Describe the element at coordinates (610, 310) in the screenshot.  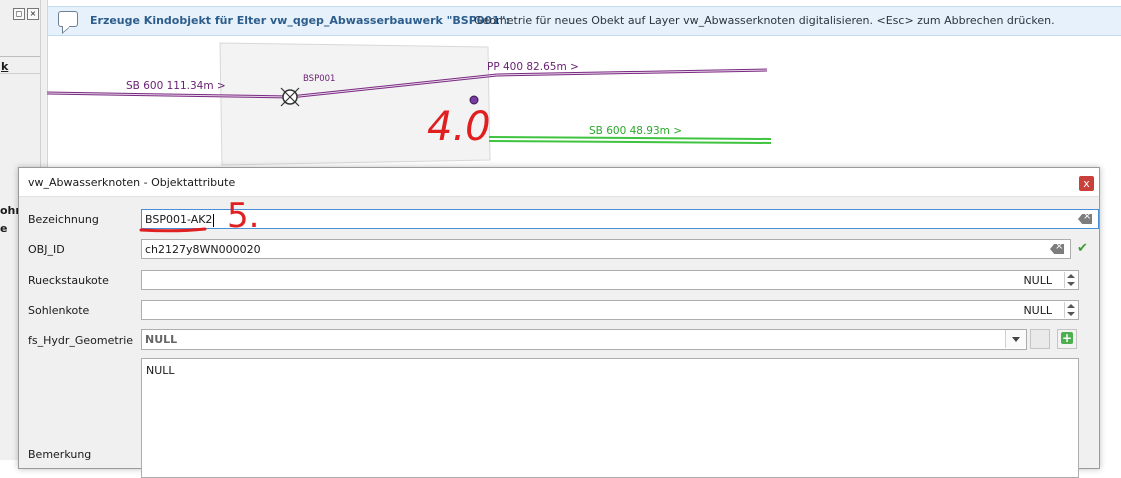
I see `sohlenkote-field: NULL` at that location.